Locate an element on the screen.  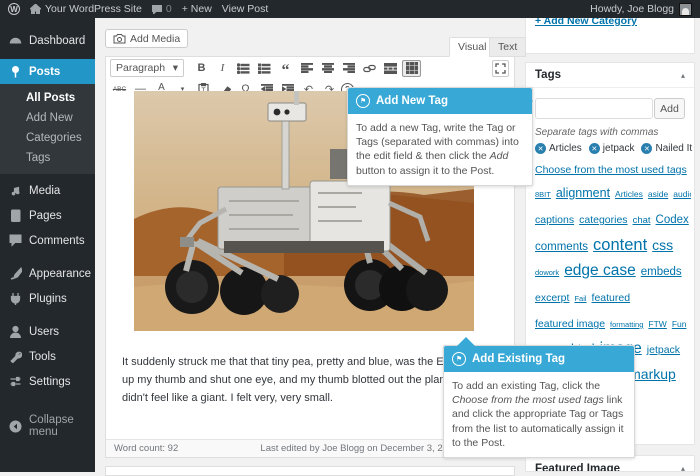
tag-cloud-item: aside is located at coordinates (658, 194).